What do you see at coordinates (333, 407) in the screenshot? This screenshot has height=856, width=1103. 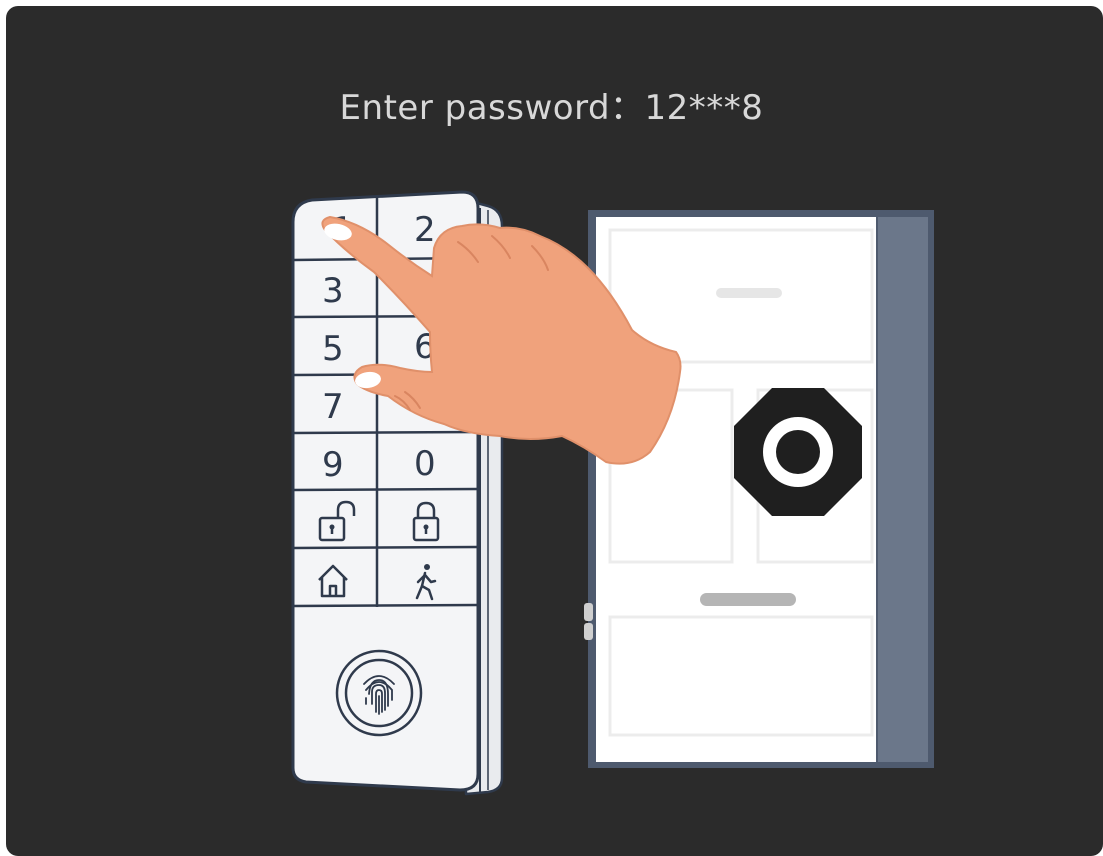 I see `key-7: 7` at bounding box center [333, 407].